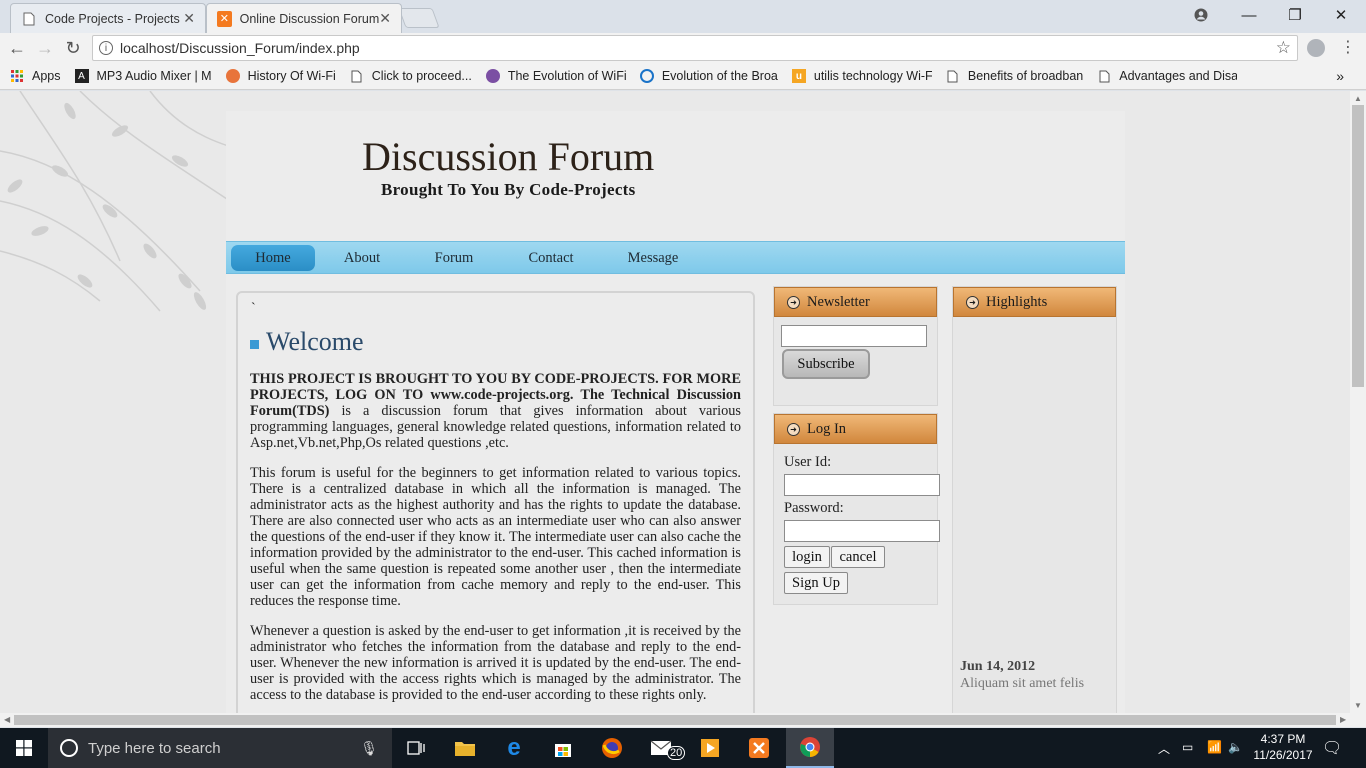 The height and width of the screenshot is (768, 1366). I want to click on xampp-taskbar-icon, so click(759, 748).